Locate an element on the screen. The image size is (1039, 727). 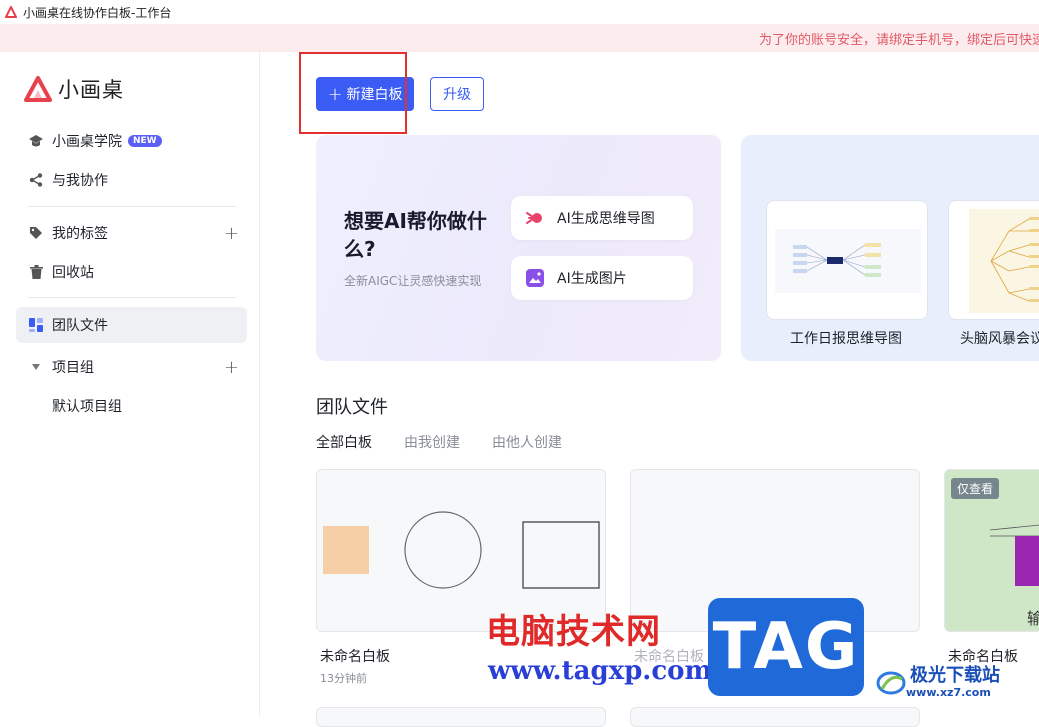
ai-mindmap-button: AI生成思维导图 is located at coordinates (602, 218).